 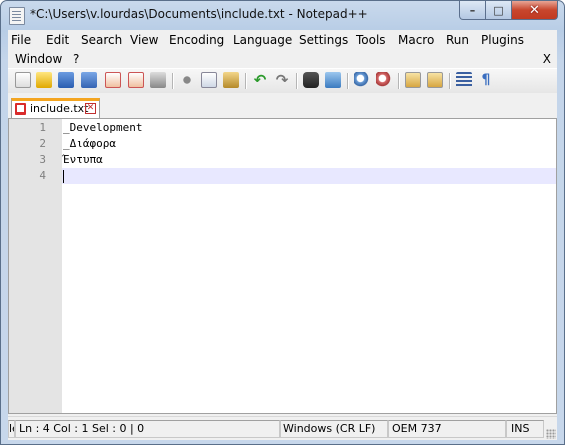 I want to click on line-number: 2, so click(x=42, y=143).